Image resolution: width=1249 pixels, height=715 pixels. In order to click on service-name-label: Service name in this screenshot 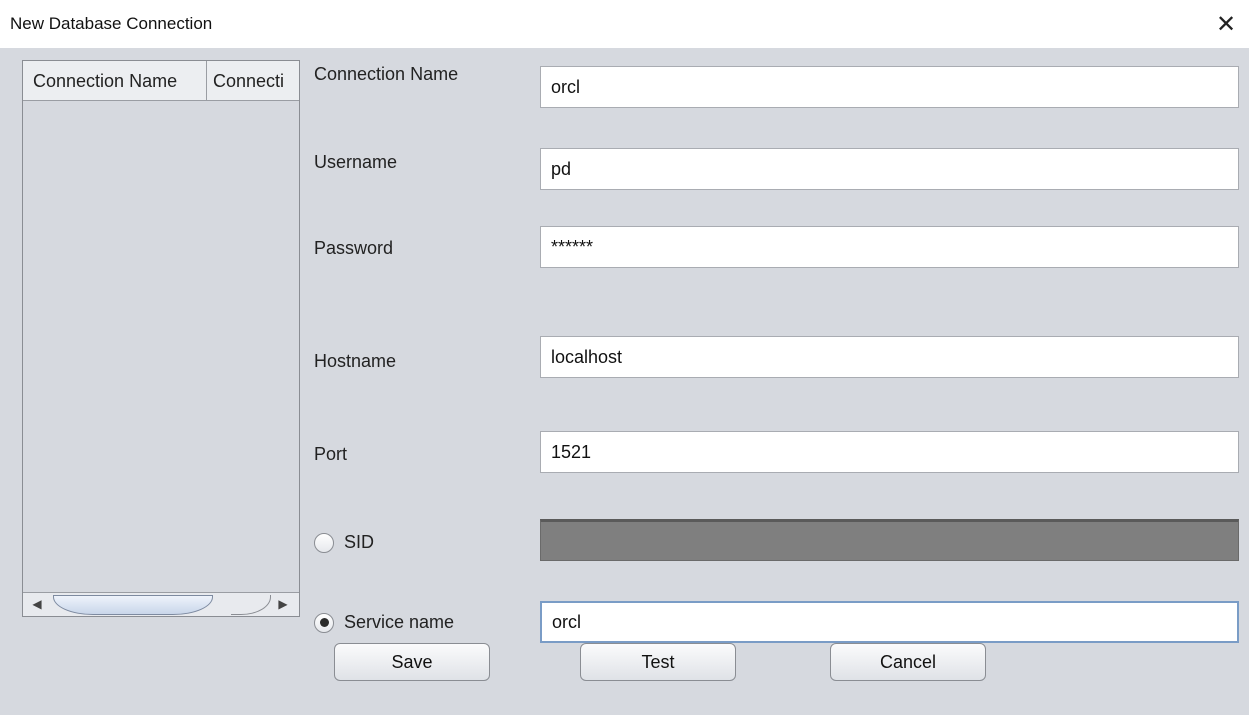, I will do `click(399, 622)`.